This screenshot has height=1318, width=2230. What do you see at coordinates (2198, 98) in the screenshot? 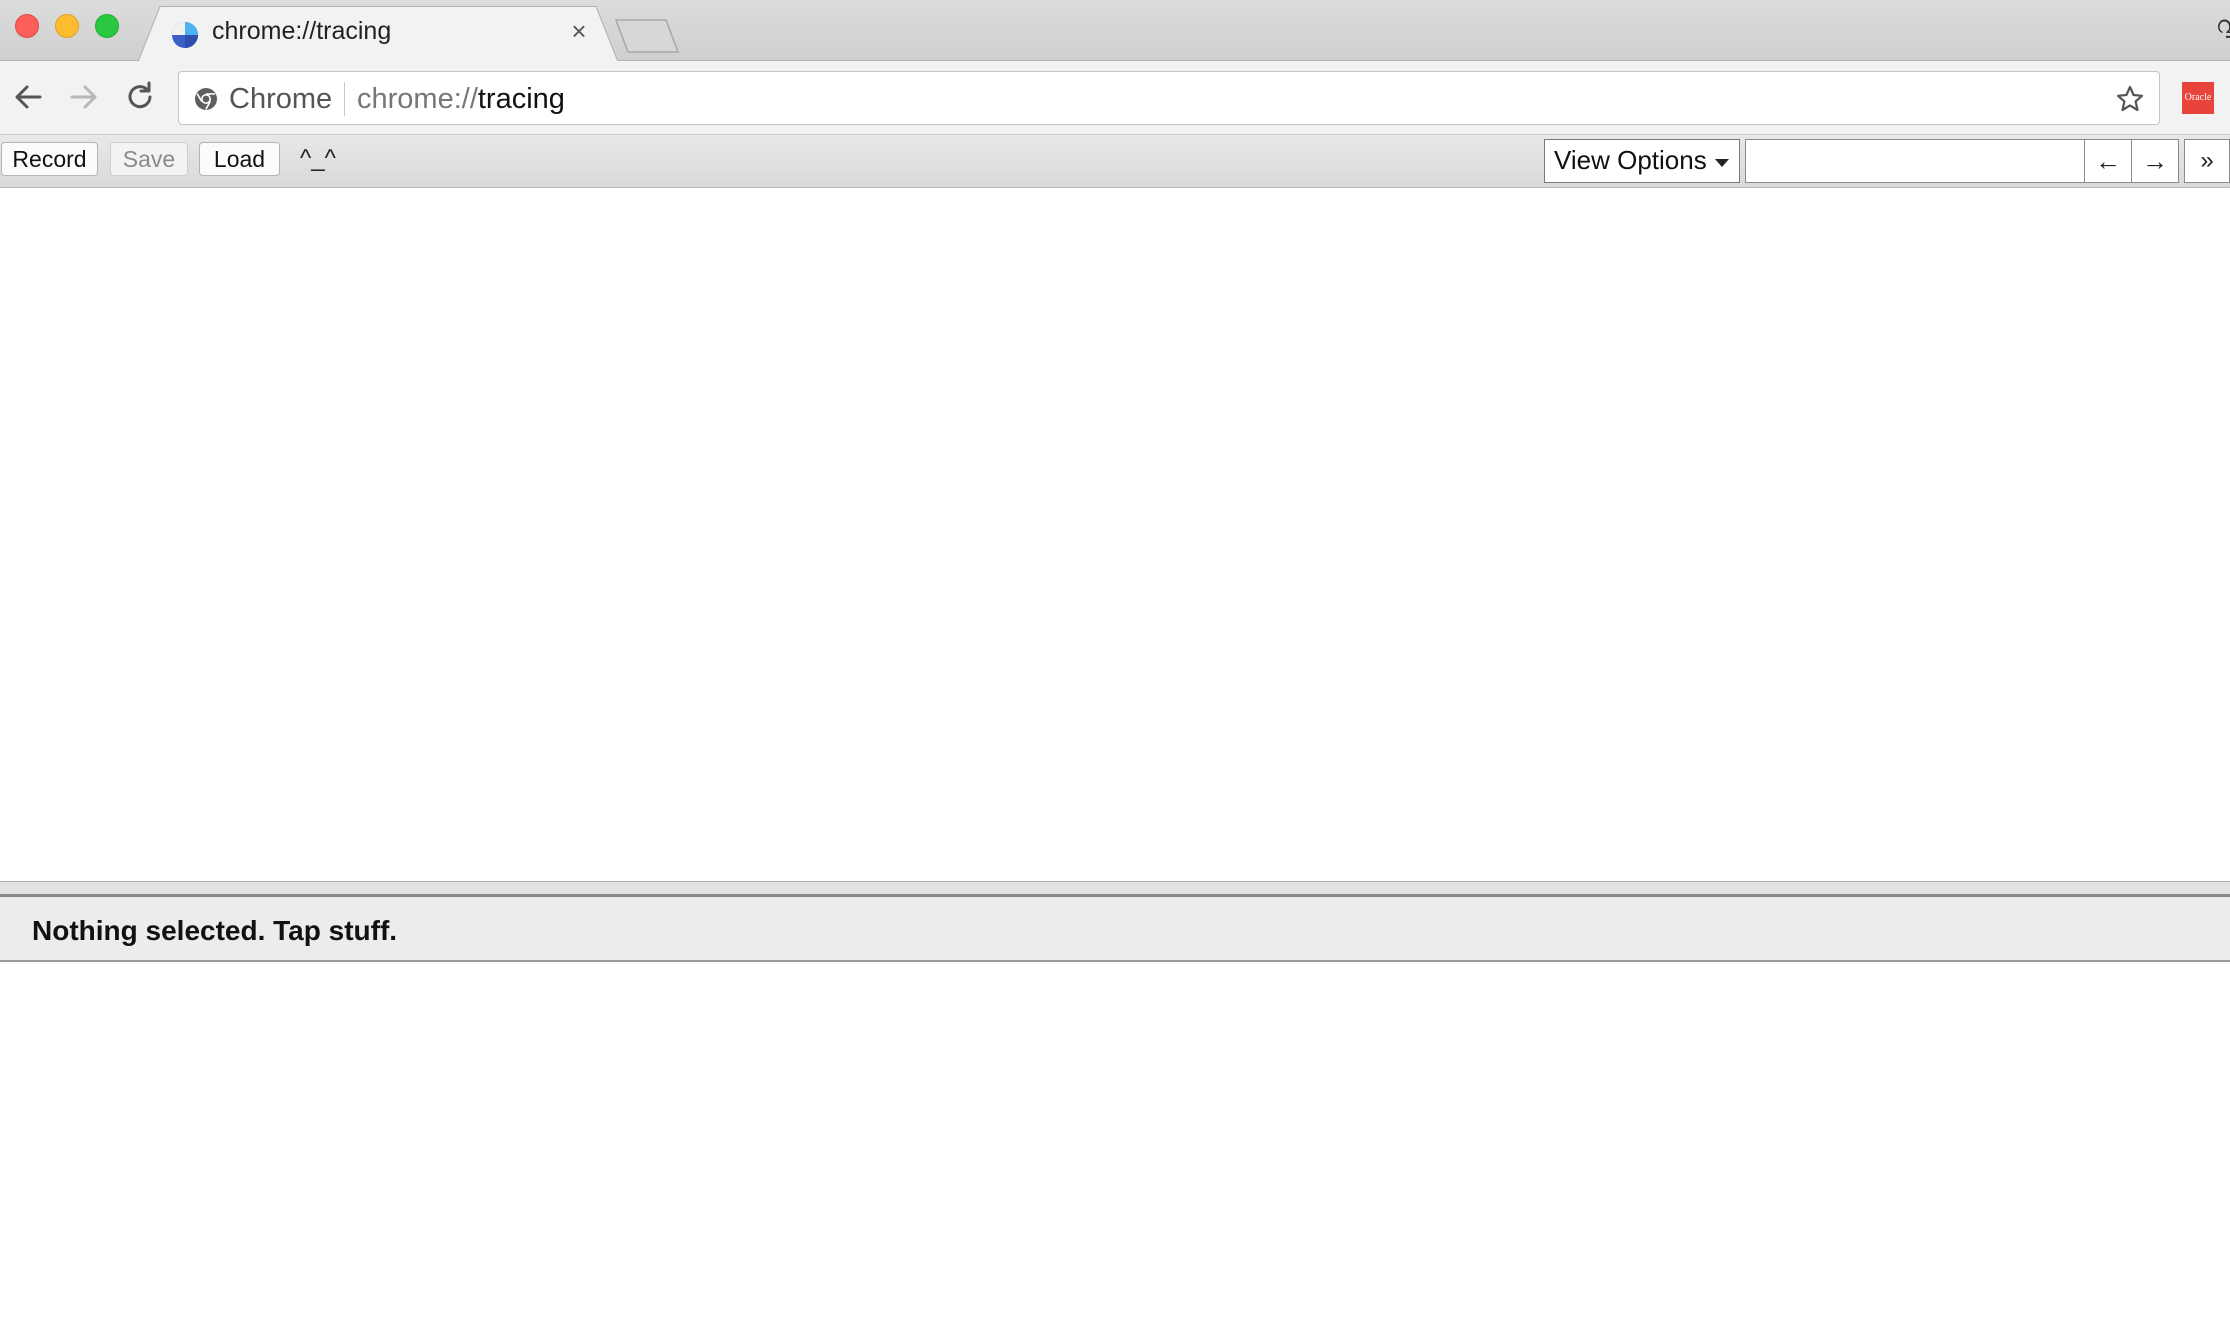
I see `extension-icon: Oracle` at bounding box center [2198, 98].